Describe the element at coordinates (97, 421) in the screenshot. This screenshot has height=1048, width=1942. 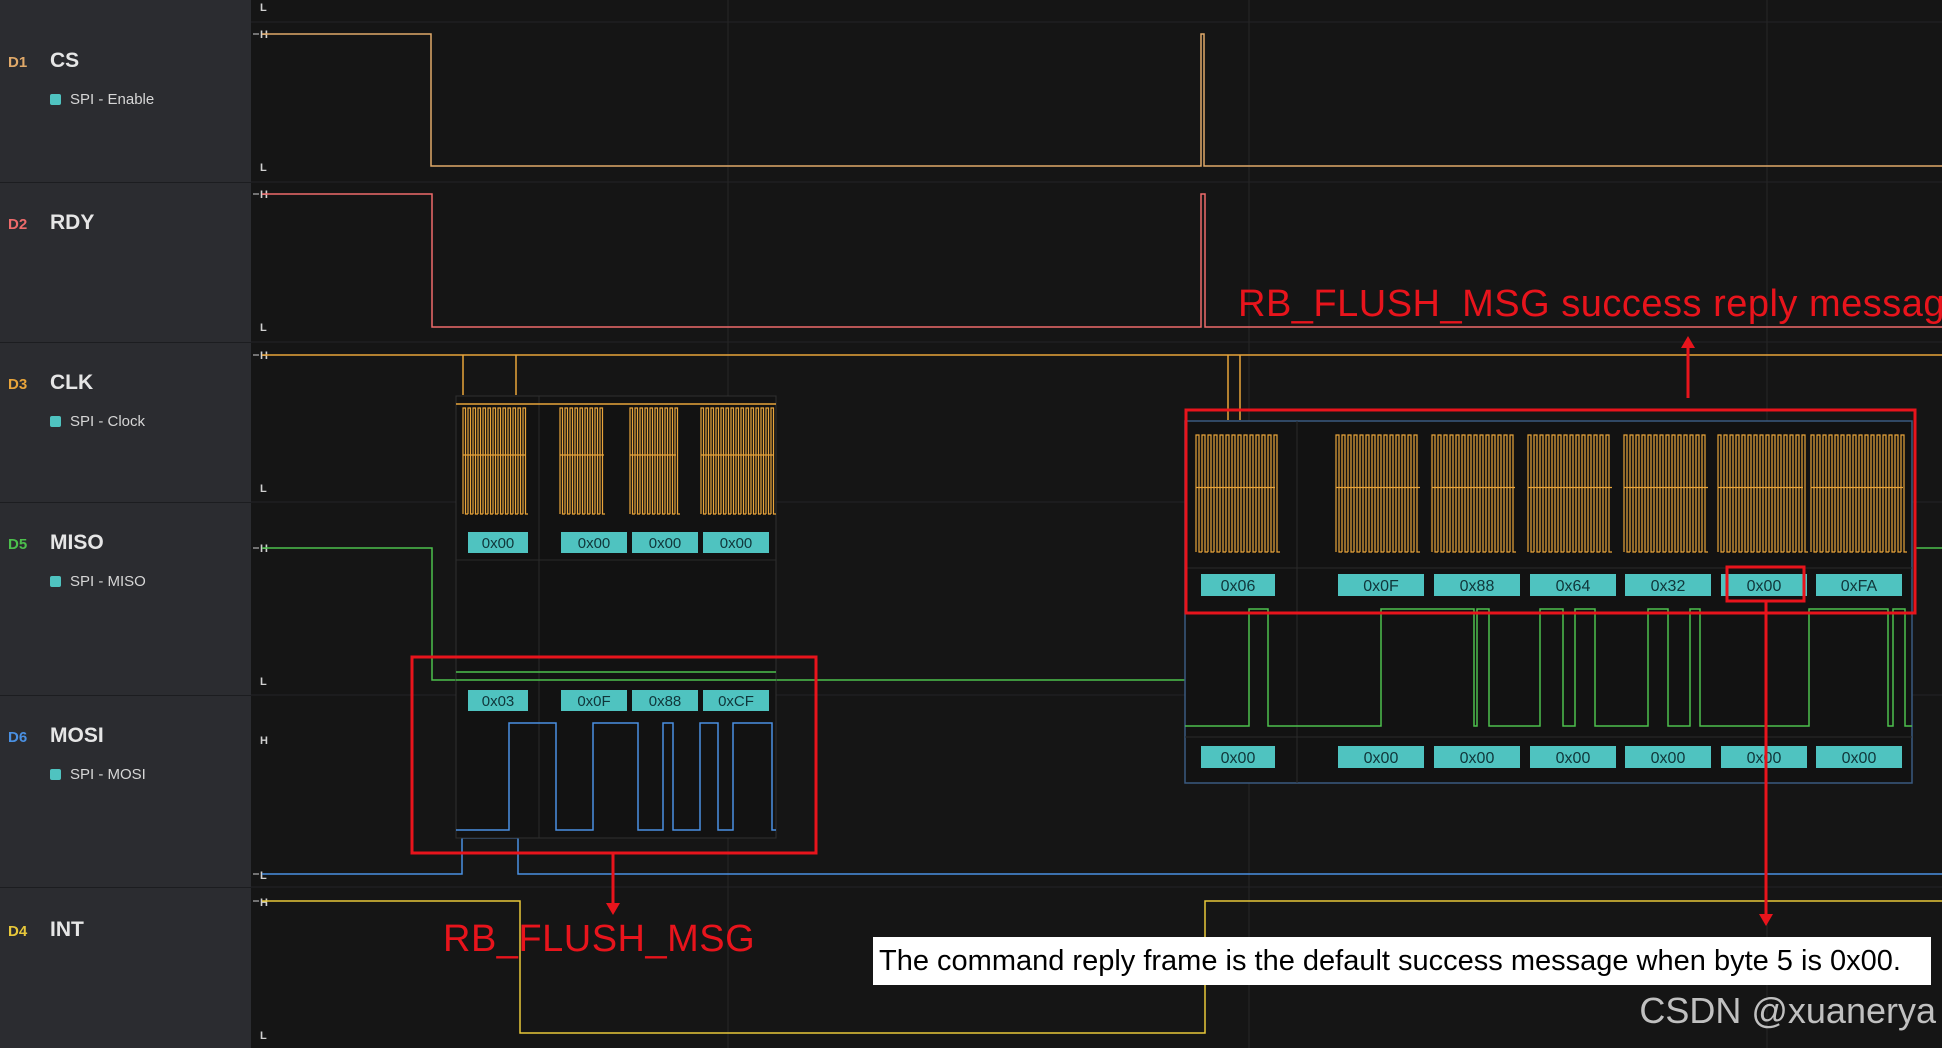
I see `analyzer-label: SPI - Clock` at that location.